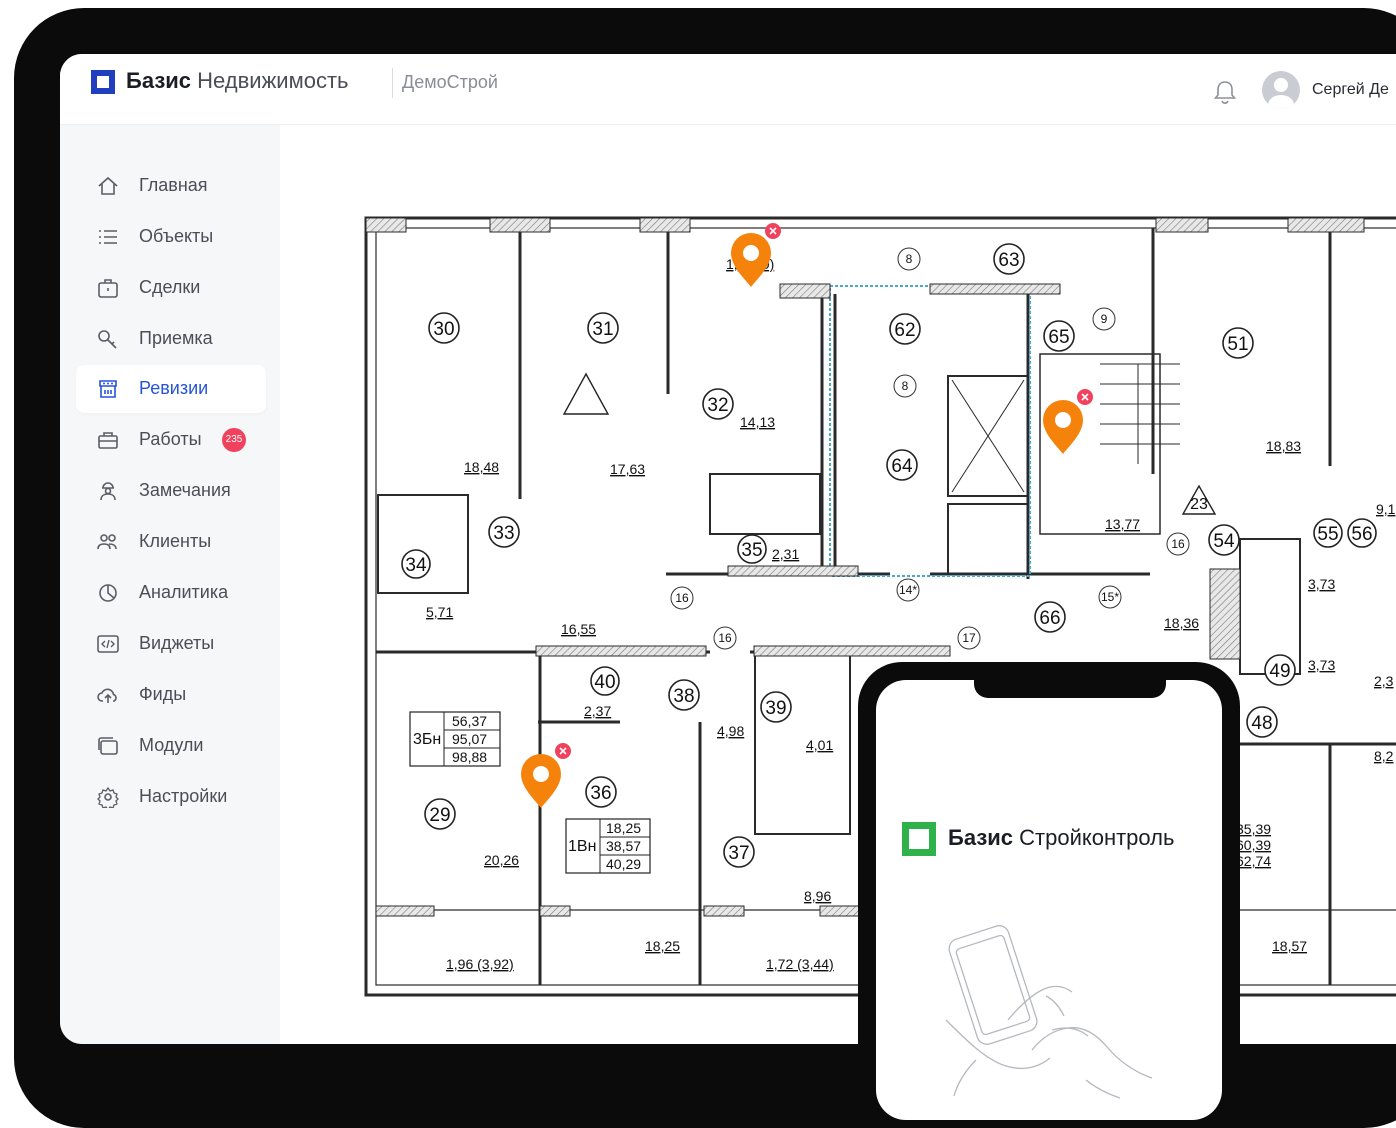  I want to click on svg-text: 35, so click(751, 550).